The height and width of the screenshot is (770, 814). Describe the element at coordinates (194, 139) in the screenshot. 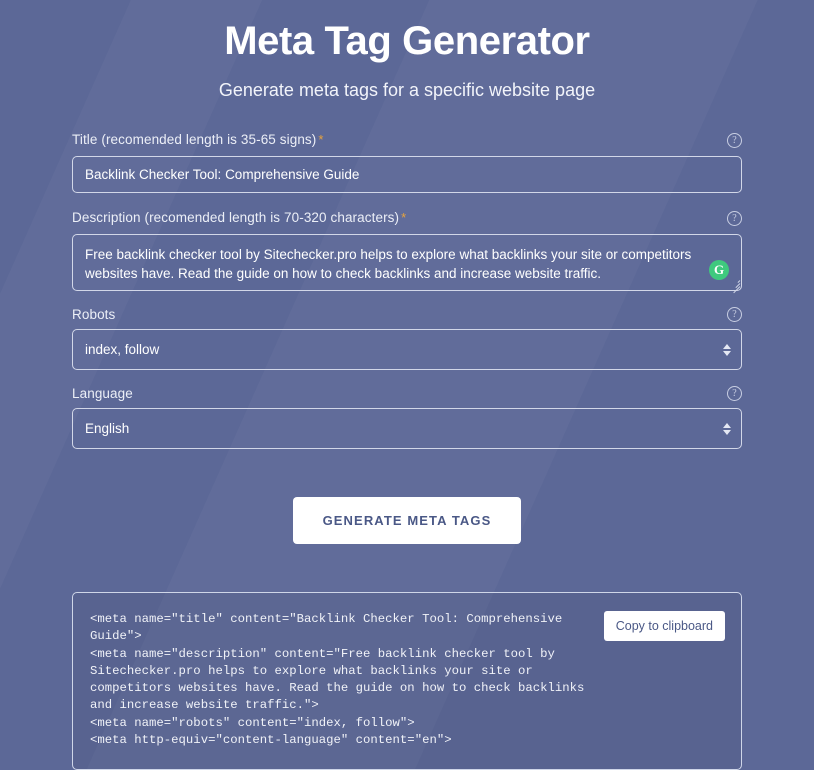

I see `title-label: Title (recomended length is 35-65 signs)` at that location.